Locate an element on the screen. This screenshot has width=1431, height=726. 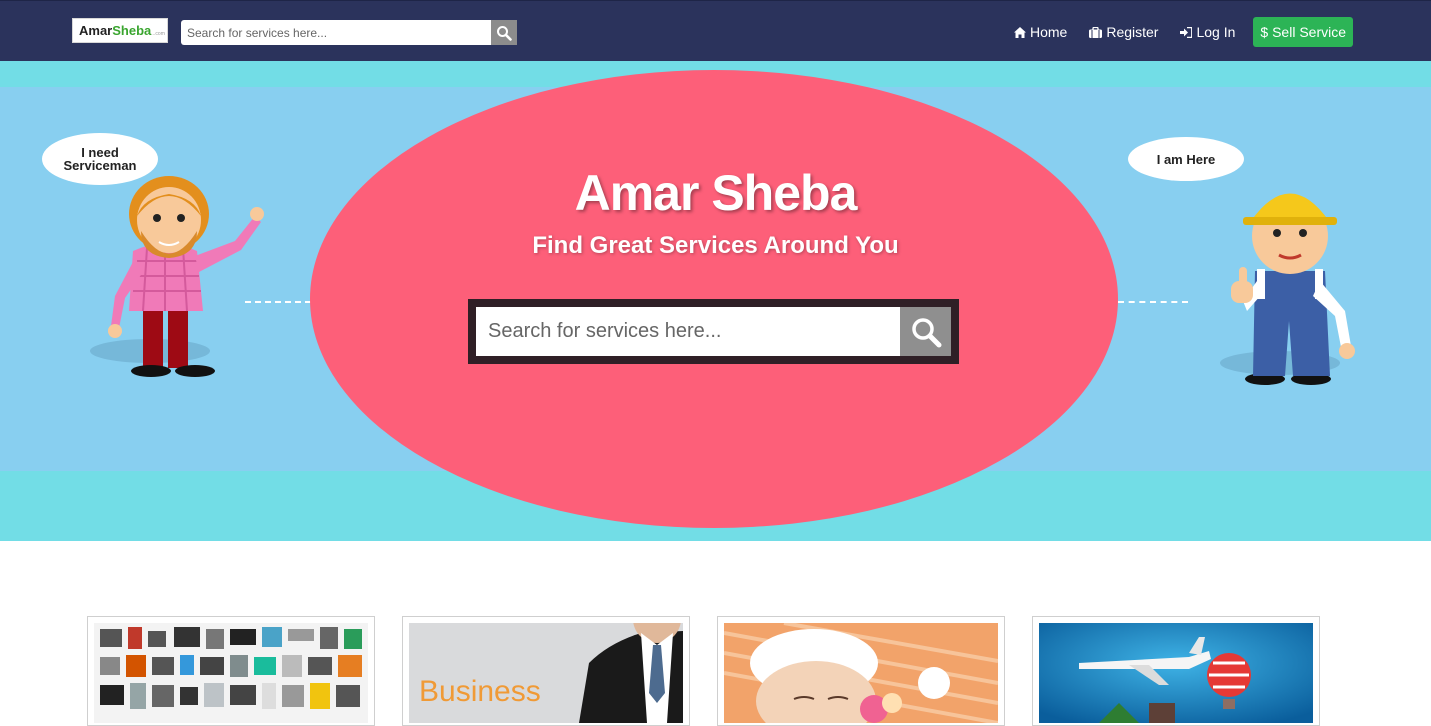
hero-search-input is located at coordinates (688, 331).